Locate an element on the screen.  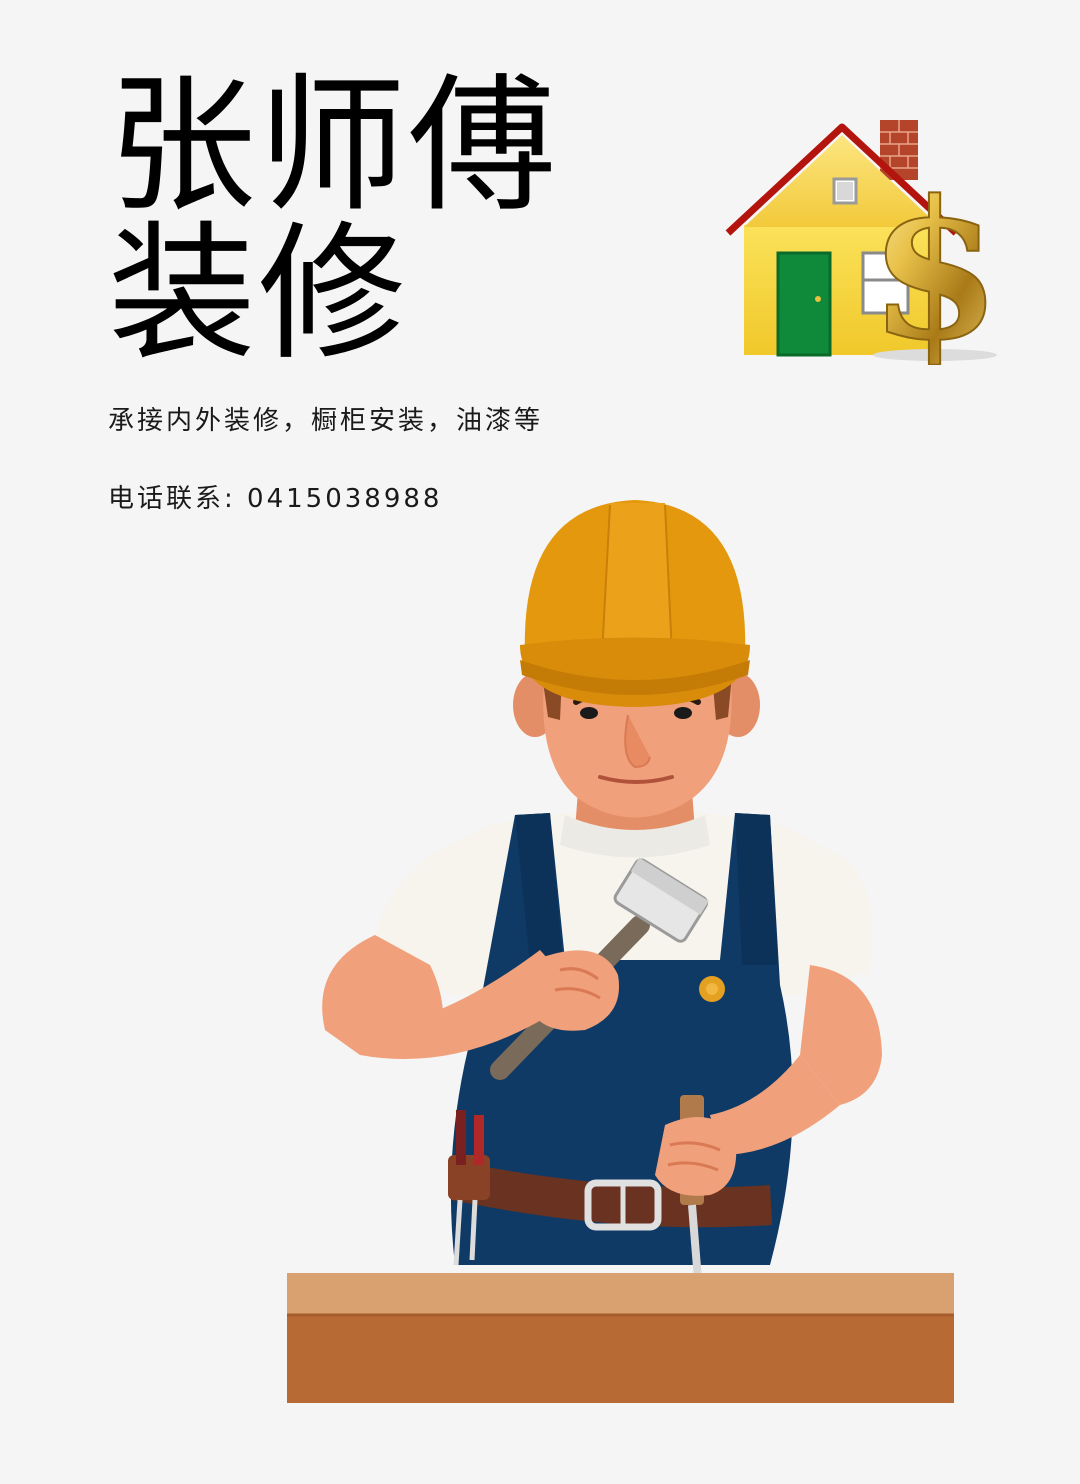
contact-label: 电话联系: is located at coordinates (172, 499).